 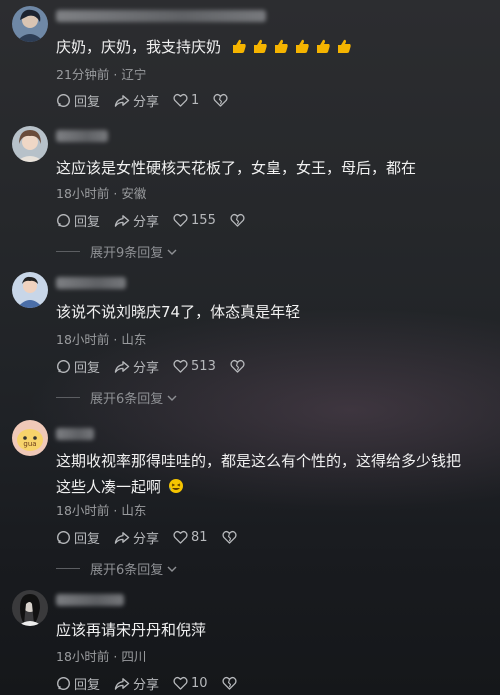 What do you see at coordinates (203, 220) in the screenshot?
I see `like-count: 155` at bounding box center [203, 220].